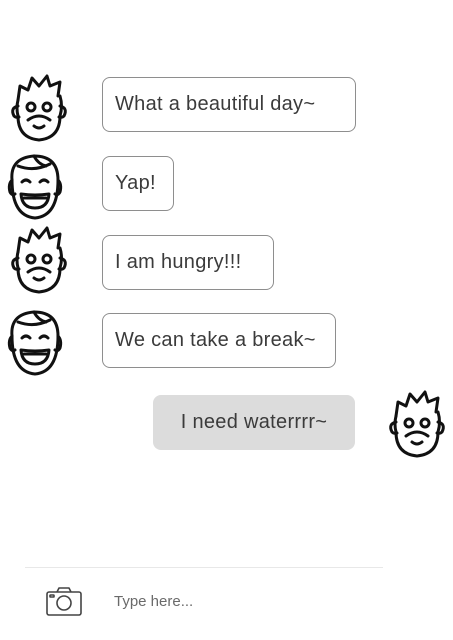  I want to click on message-text: We can take a break~, so click(215, 340).